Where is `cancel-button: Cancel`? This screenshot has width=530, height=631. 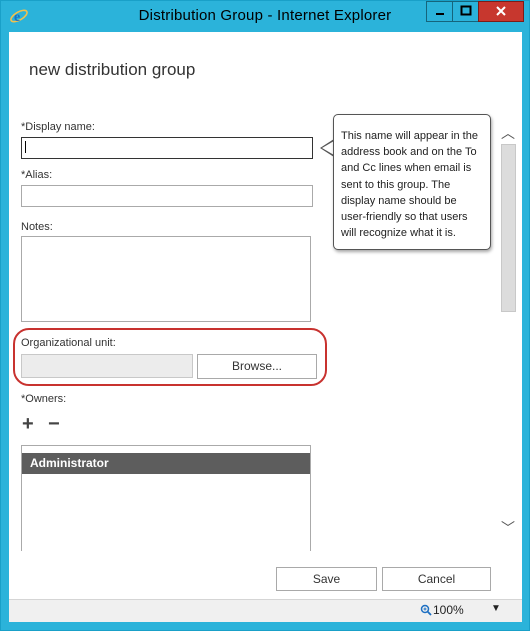 cancel-button: Cancel is located at coordinates (436, 579).